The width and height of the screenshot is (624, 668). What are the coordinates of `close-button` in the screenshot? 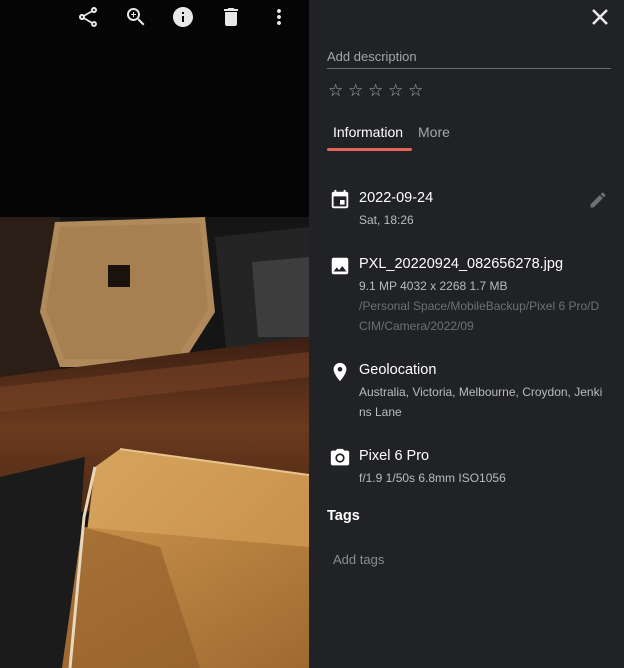 It's located at (600, 17).